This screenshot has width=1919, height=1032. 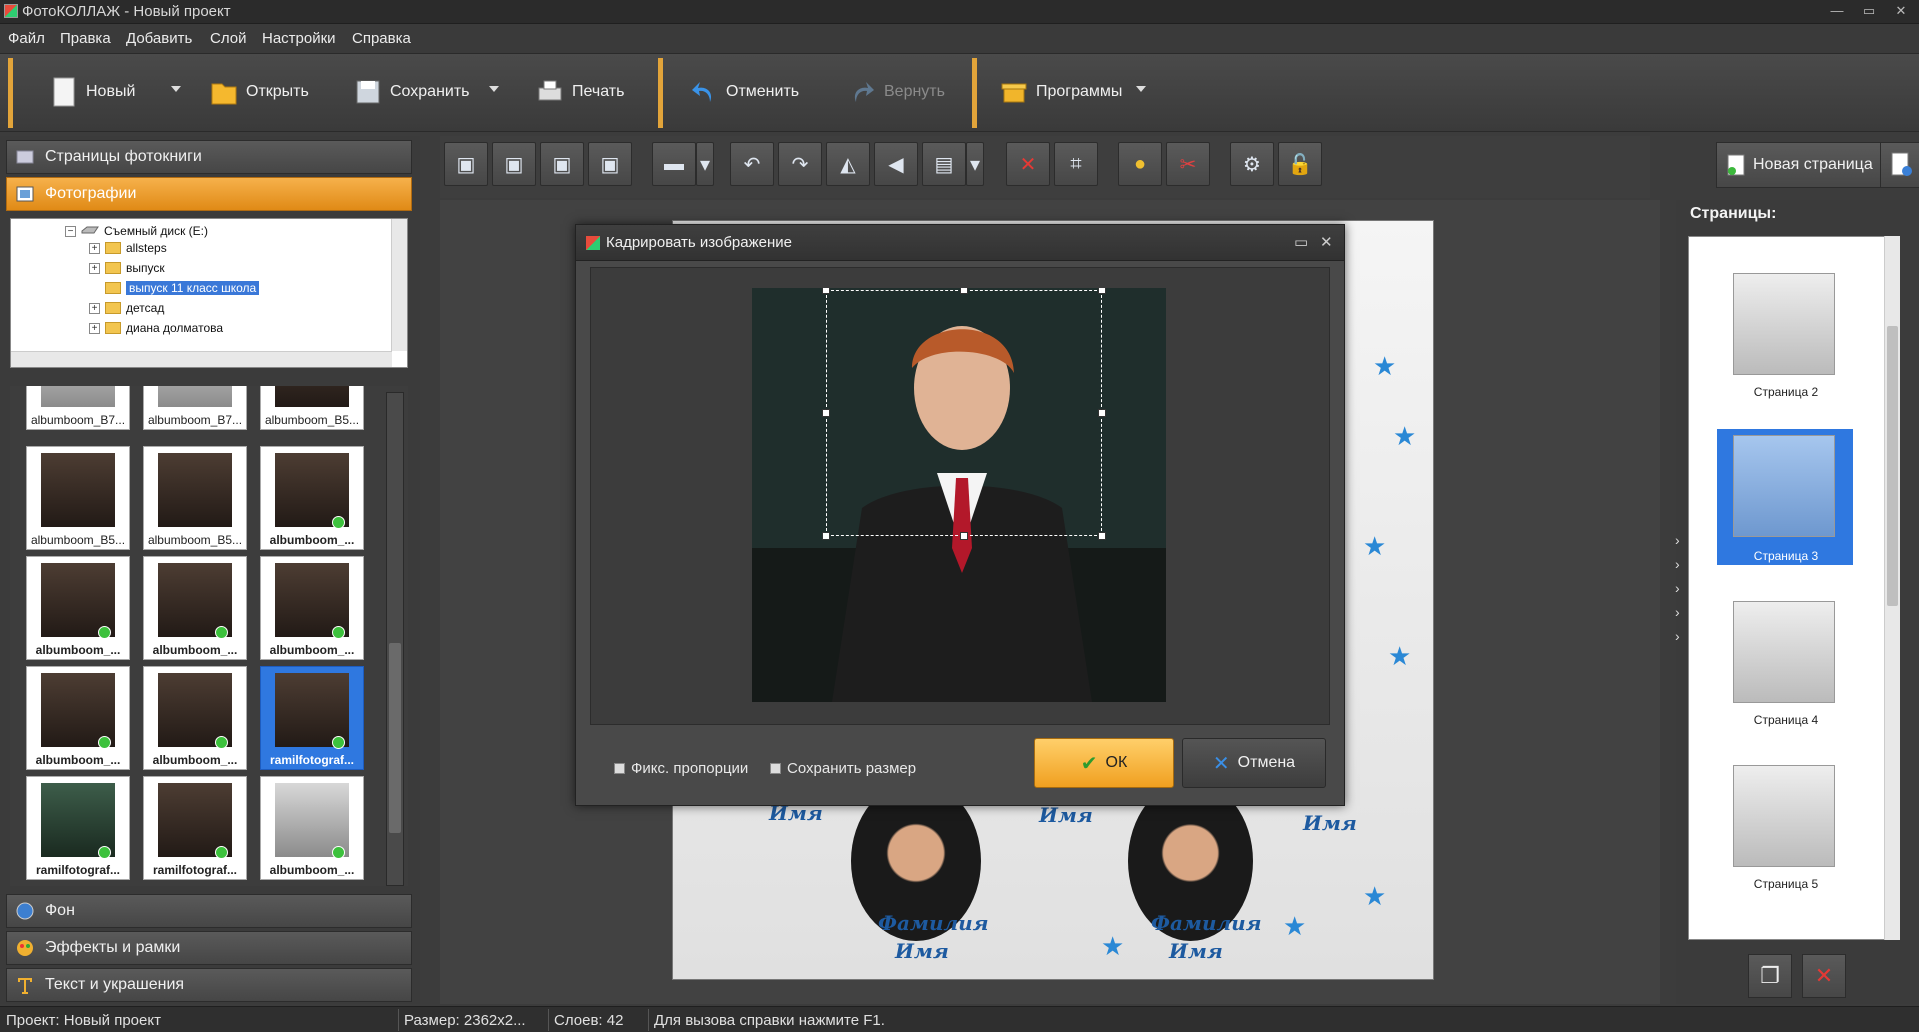 I want to click on crop-button: ⌗, so click(x=1076, y=164).